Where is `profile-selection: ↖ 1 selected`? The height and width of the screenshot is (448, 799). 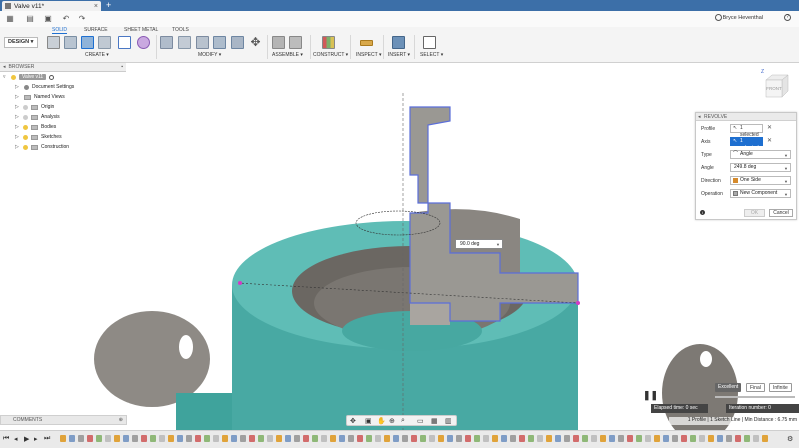 profile-selection: ↖ 1 selected is located at coordinates (746, 131).